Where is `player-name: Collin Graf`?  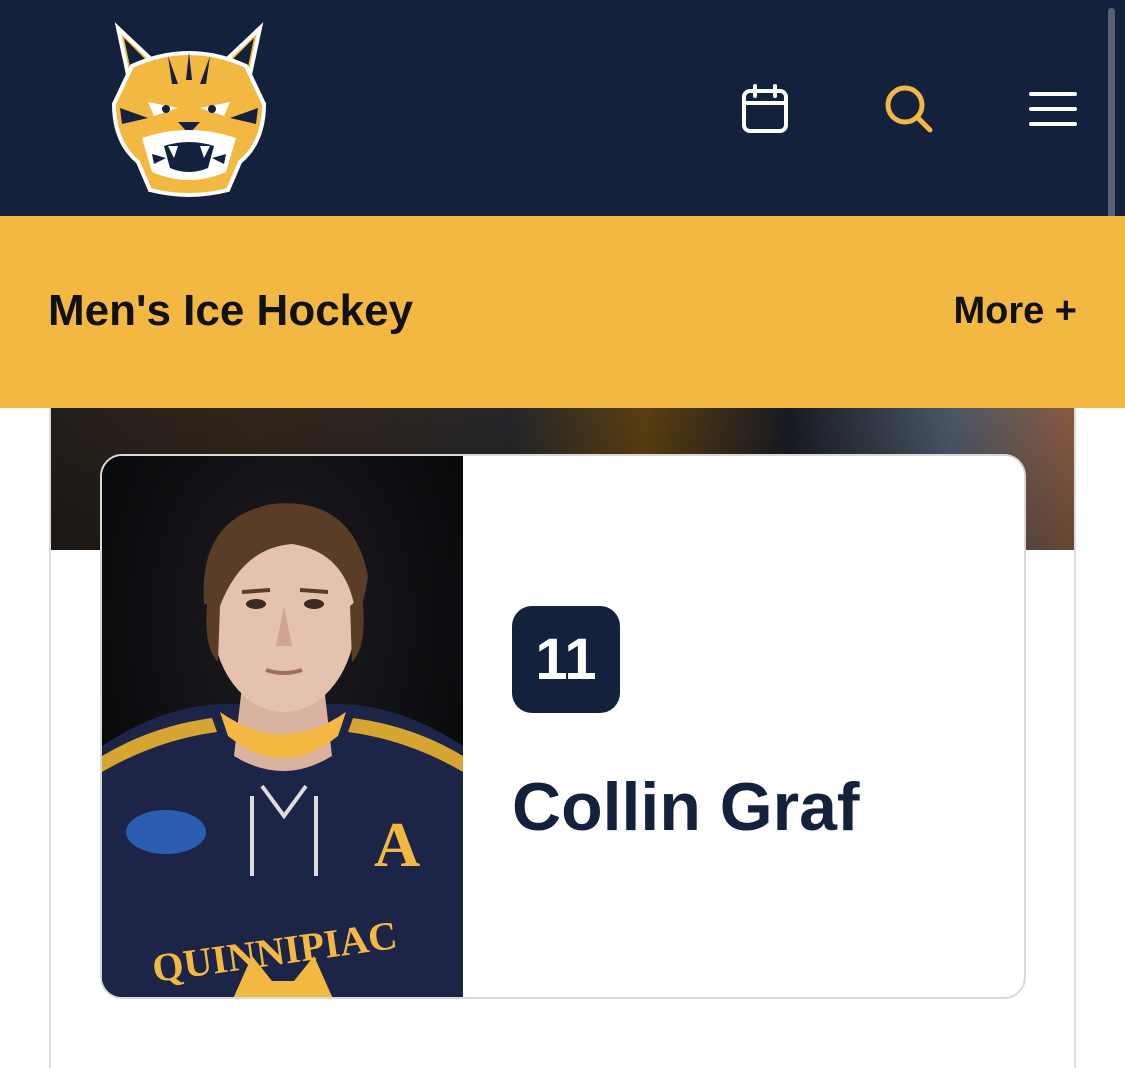 player-name: Collin Graf is located at coordinates (686, 807).